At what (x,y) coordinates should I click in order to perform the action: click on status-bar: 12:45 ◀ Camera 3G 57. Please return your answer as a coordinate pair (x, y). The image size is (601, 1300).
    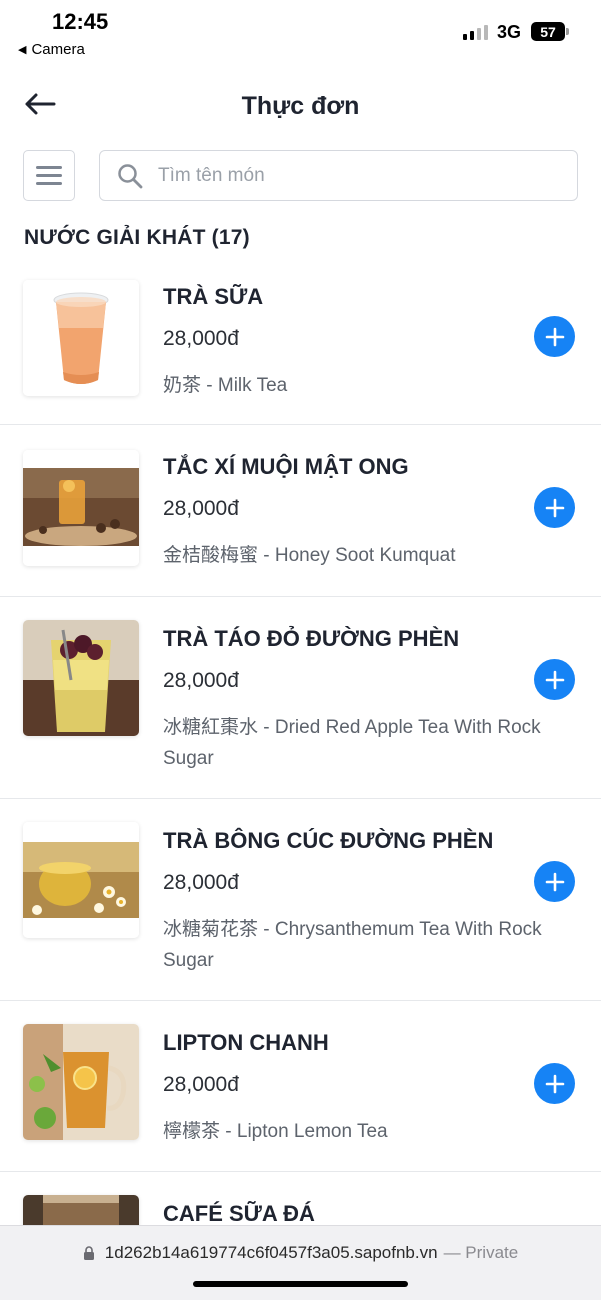
    Looking at the image, I should click on (300, 32).